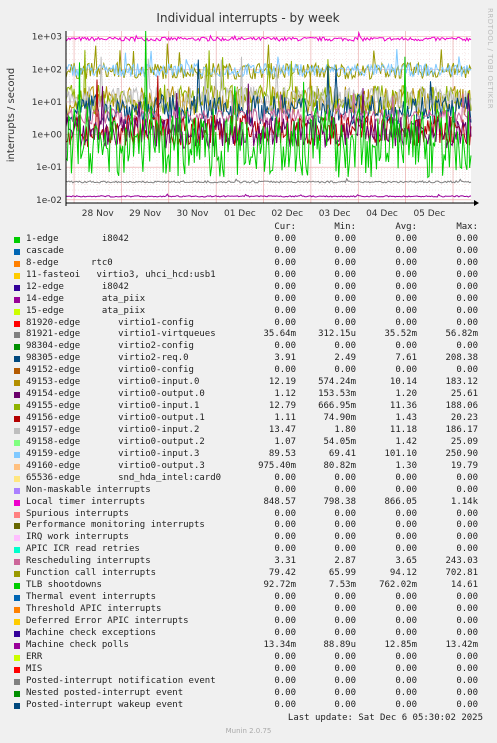 The width and height of the screenshot is (497, 743). I want to click on legend-cur-value: 12.19, so click(282, 382).